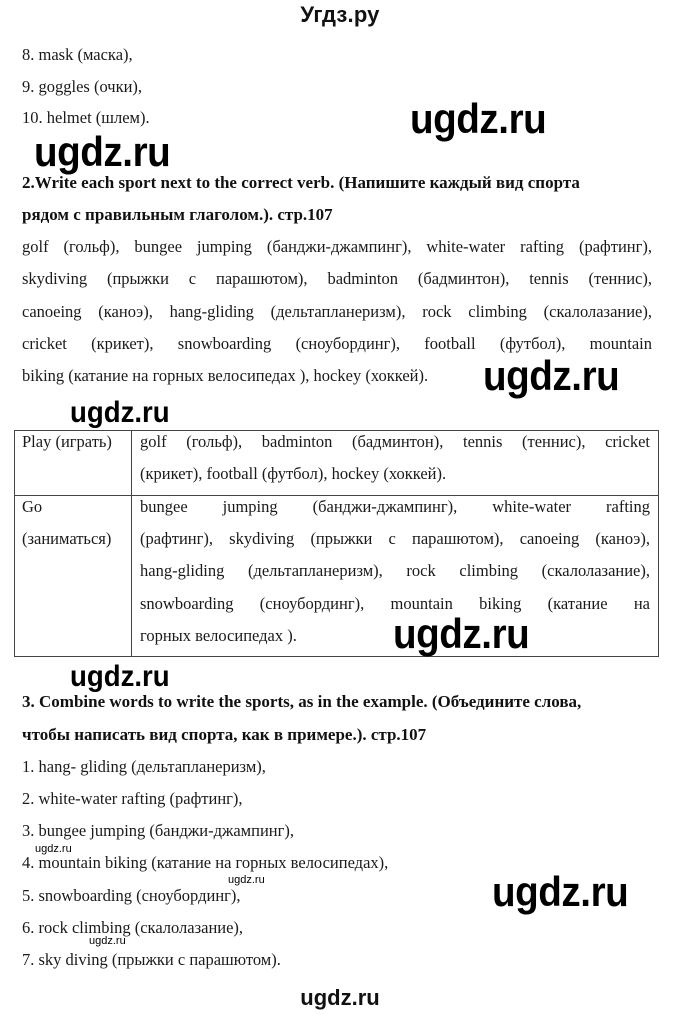 The image size is (680, 1017). What do you see at coordinates (336, 495) in the screenshot?
I see `table-row-divider` at bounding box center [336, 495].